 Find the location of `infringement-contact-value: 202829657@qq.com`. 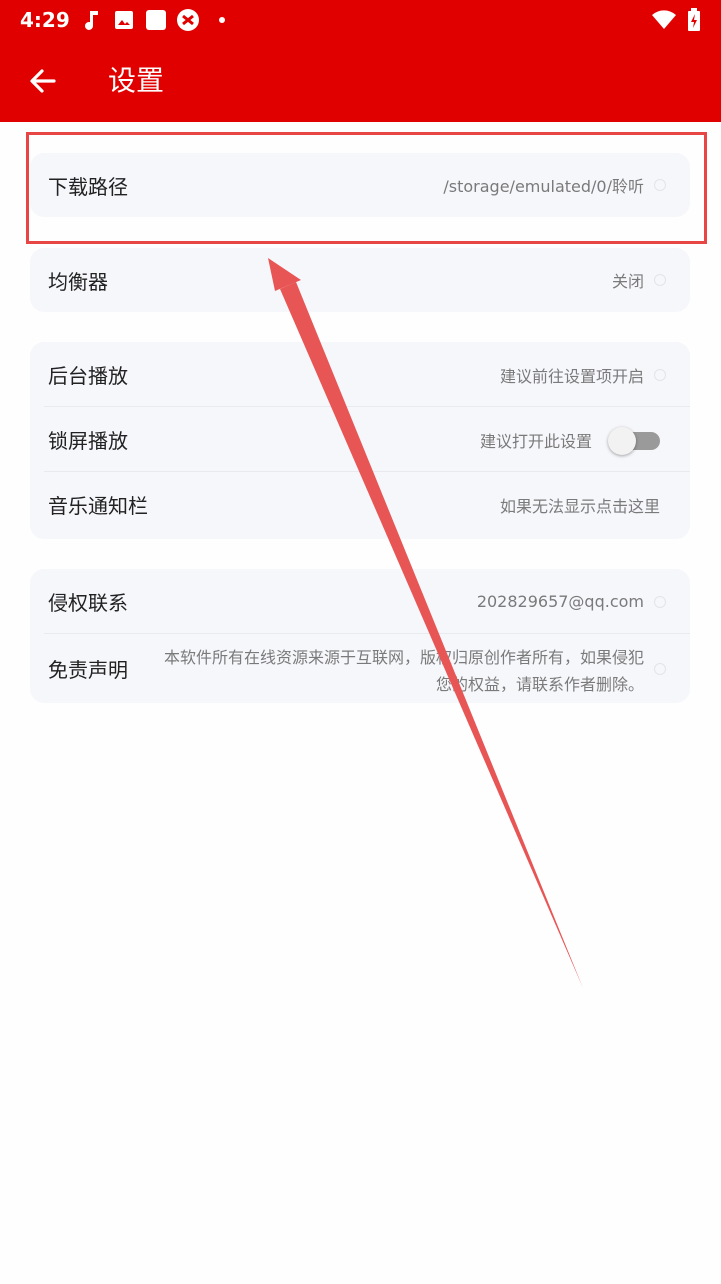

infringement-contact-value: 202829657@qq.com is located at coordinates (560, 601).